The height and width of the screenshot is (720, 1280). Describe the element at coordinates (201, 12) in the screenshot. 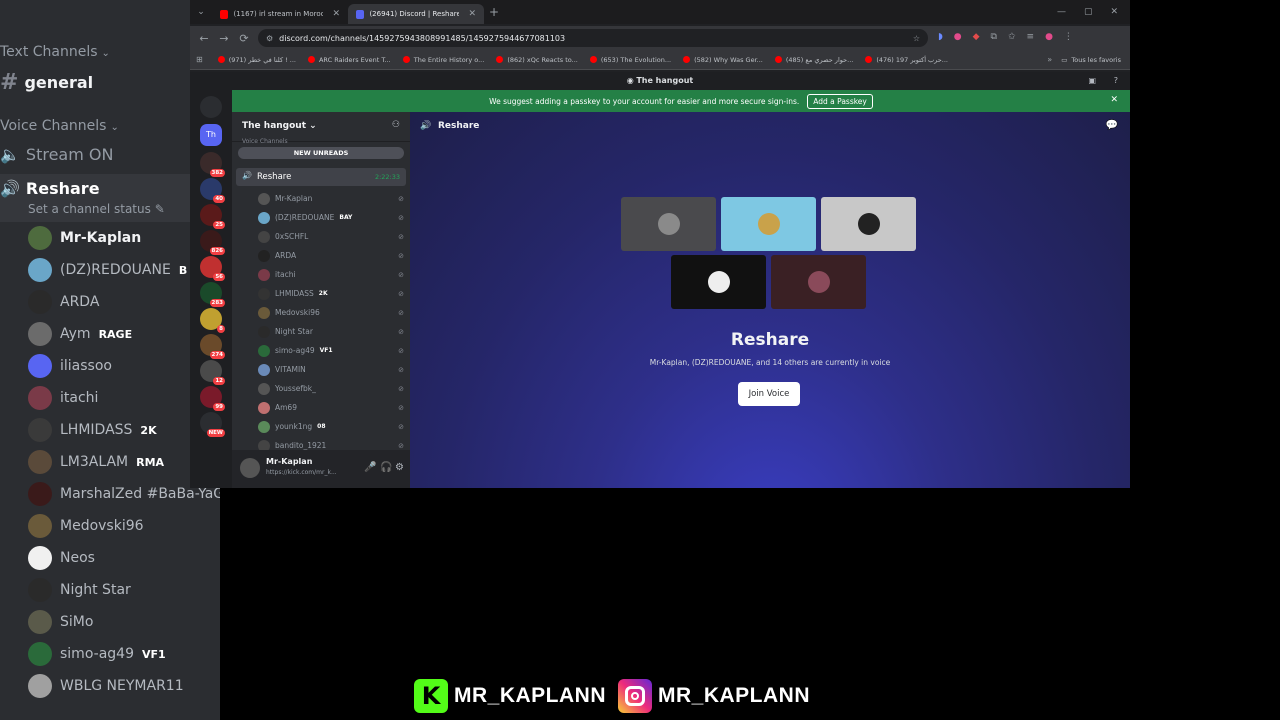

I see `tab-search-icon: ⌄` at that location.